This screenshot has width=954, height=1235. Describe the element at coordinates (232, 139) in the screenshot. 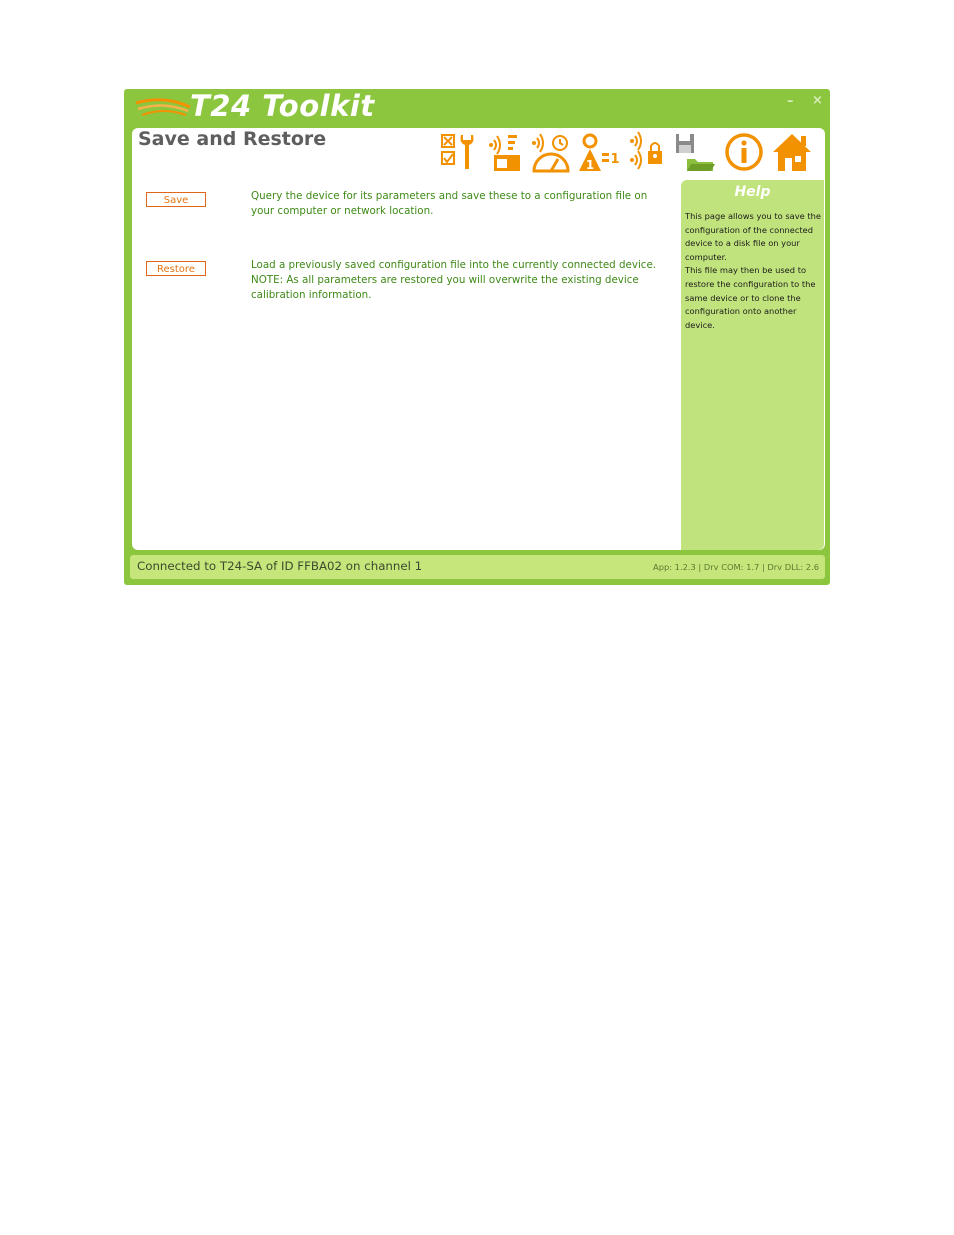

I see `page-title: Save and Restore` at that location.